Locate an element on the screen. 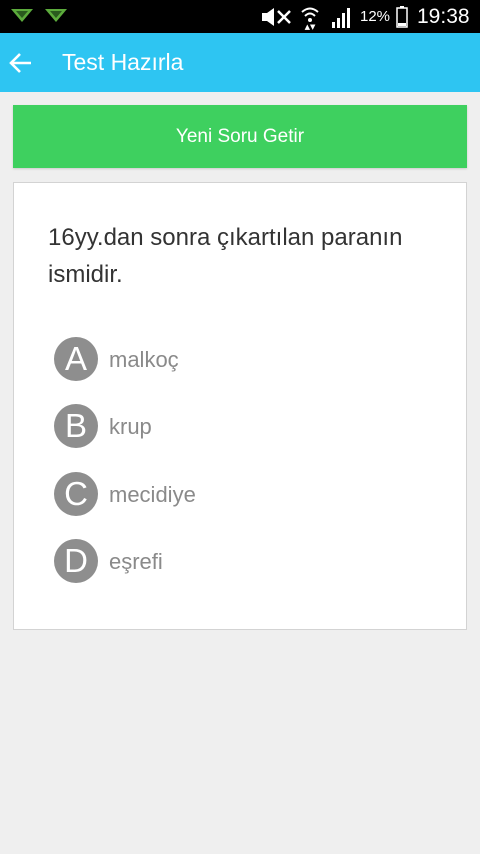 The width and height of the screenshot is (480, 854). battery-icon is located at coordinates (402, 17).